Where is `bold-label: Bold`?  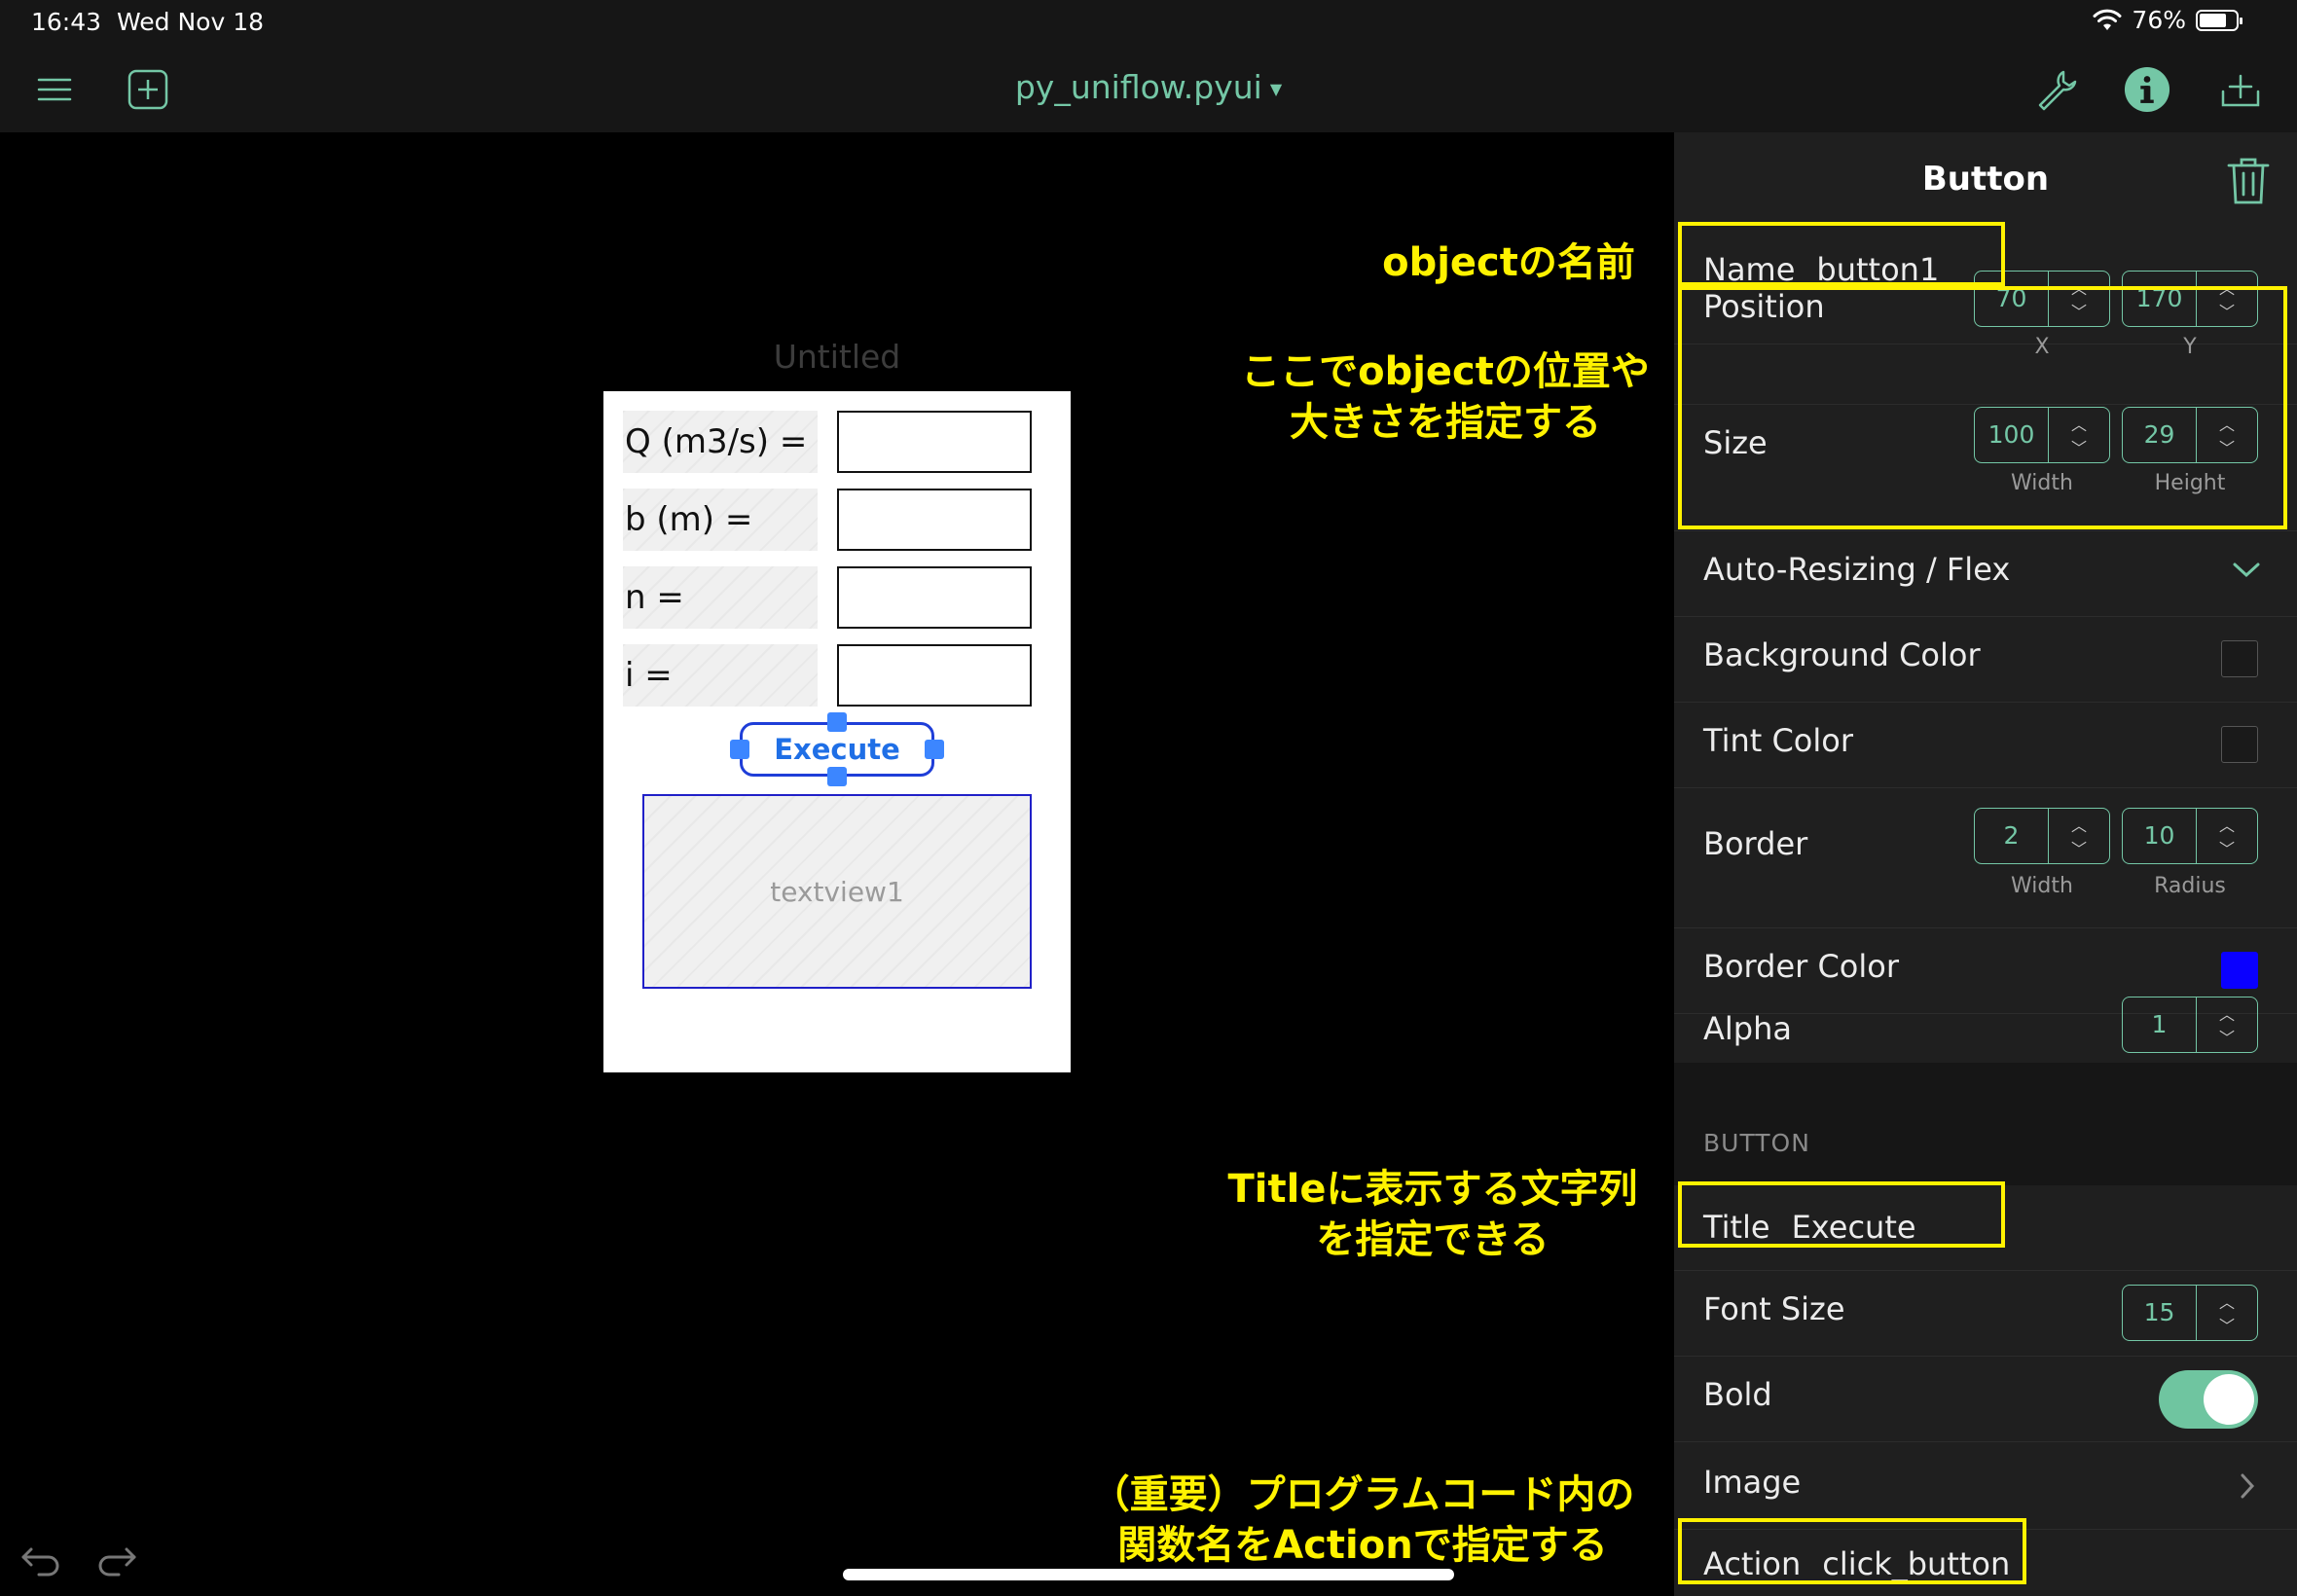
bold-label: Bold is located at coordinates (1738, 1394).